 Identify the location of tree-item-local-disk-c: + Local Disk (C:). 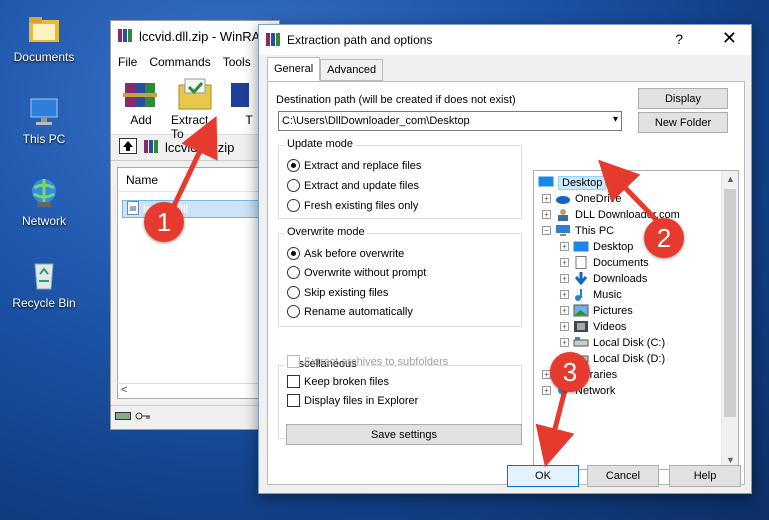
(612, 342).